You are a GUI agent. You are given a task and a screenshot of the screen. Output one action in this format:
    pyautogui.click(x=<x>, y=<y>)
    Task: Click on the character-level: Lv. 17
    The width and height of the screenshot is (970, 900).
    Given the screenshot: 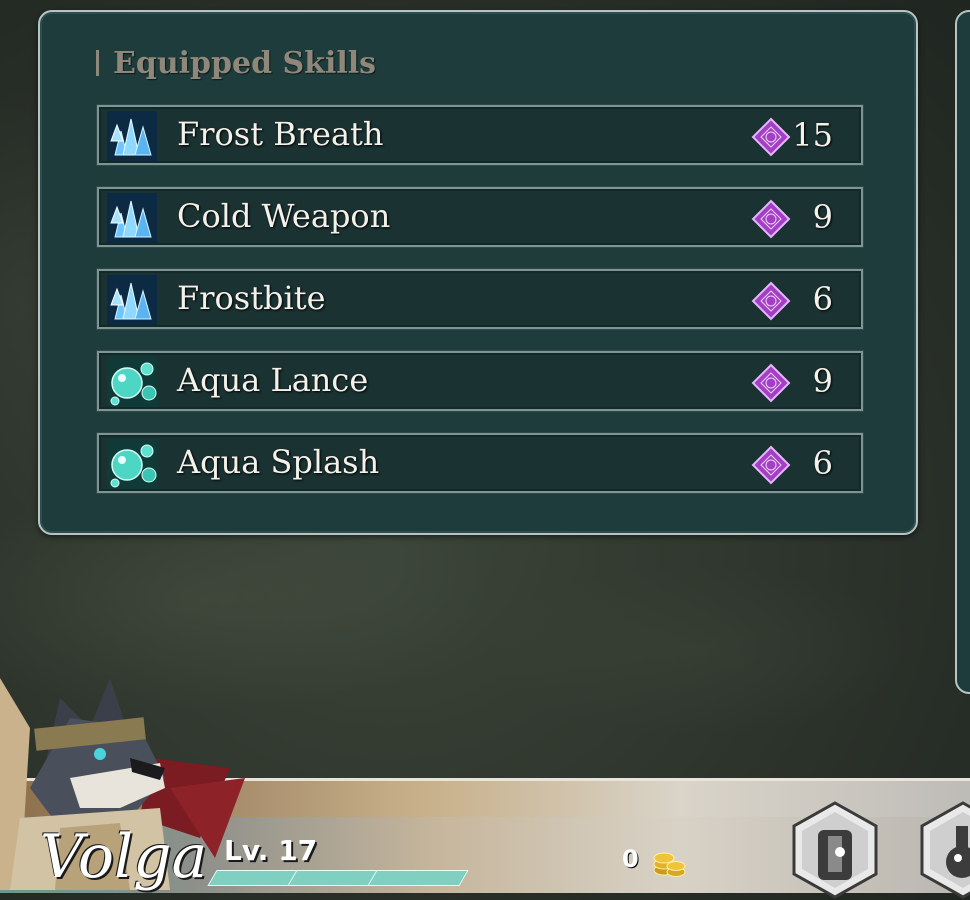 What is the action you would take?
    pyautogui.click(x=271, y=850)
    